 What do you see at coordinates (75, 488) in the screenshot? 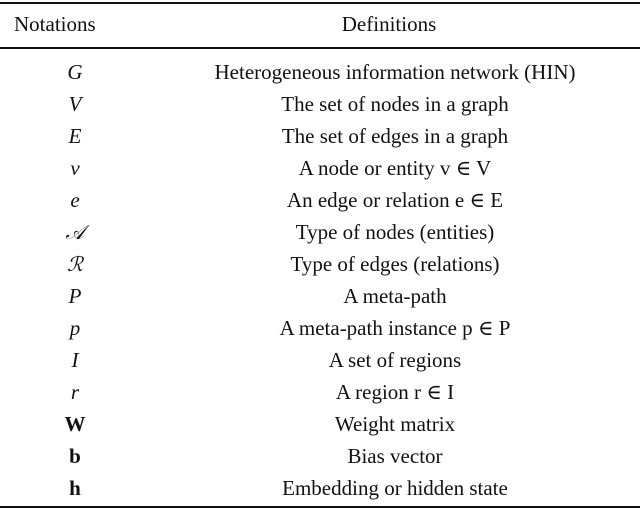
I see `notation-symbol: h` at bounding box center [75, 488].